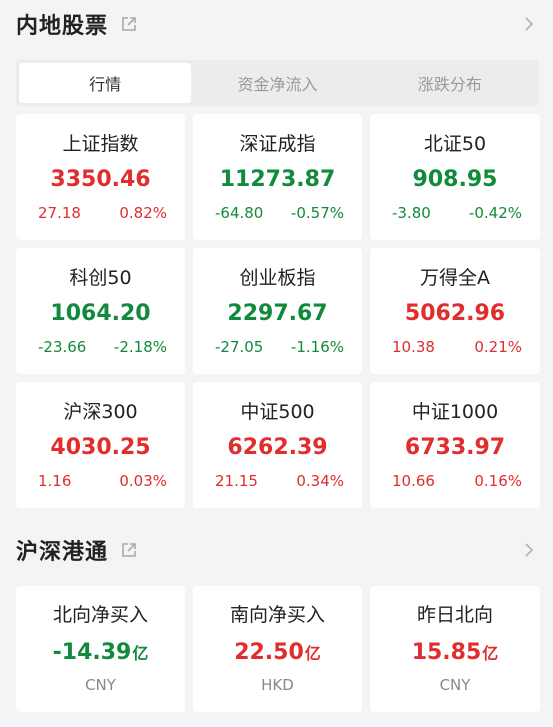 Image resolution: width=553 pixels, height=727 pixels. Describe the element at coordinates (413, 347) in the screenshot. I see `index-change: 10.38` at that location.